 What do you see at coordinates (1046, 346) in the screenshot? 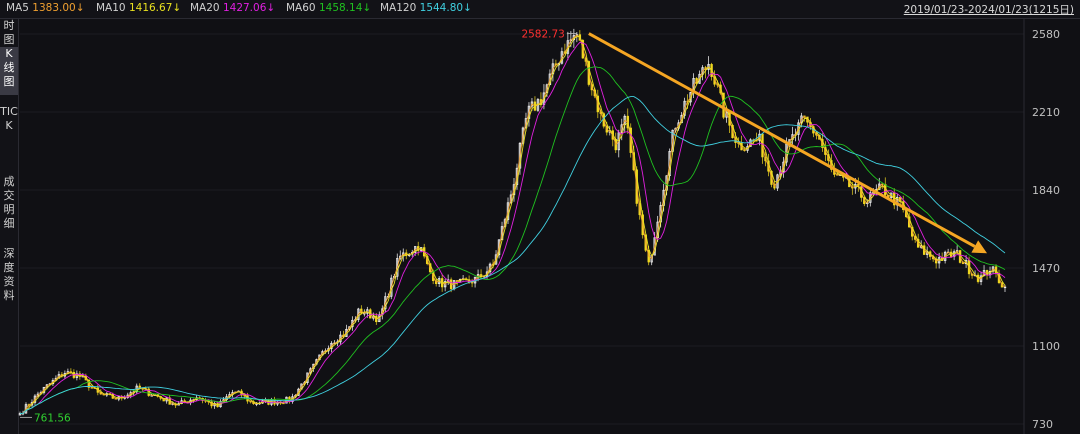
I see `y-tick-label: 1100` at bounding box center [1046, 346].